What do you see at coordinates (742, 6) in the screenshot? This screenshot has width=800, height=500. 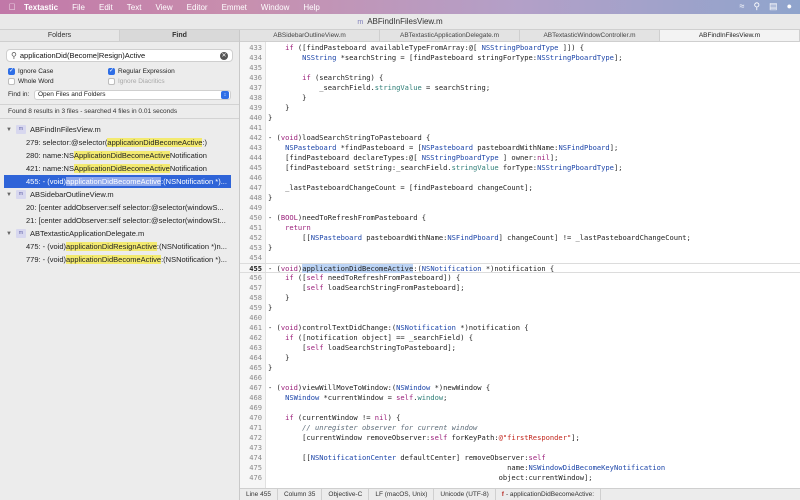 I see `wifi-icon: ≈` at bounding box center [742, 6].